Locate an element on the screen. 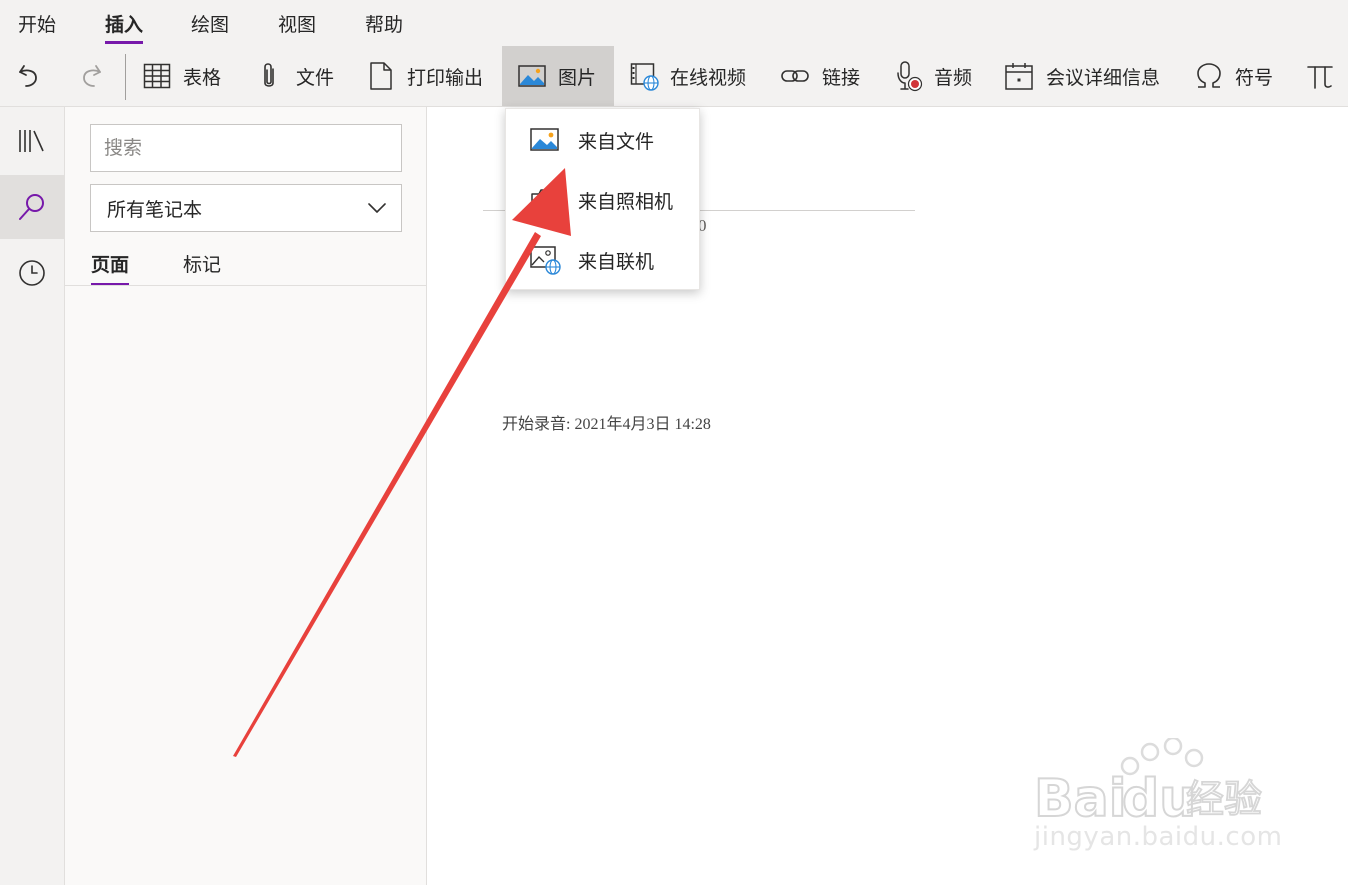 The image size is (1348, 885). audio-label: 音频 is located at coordinates (953, 77).